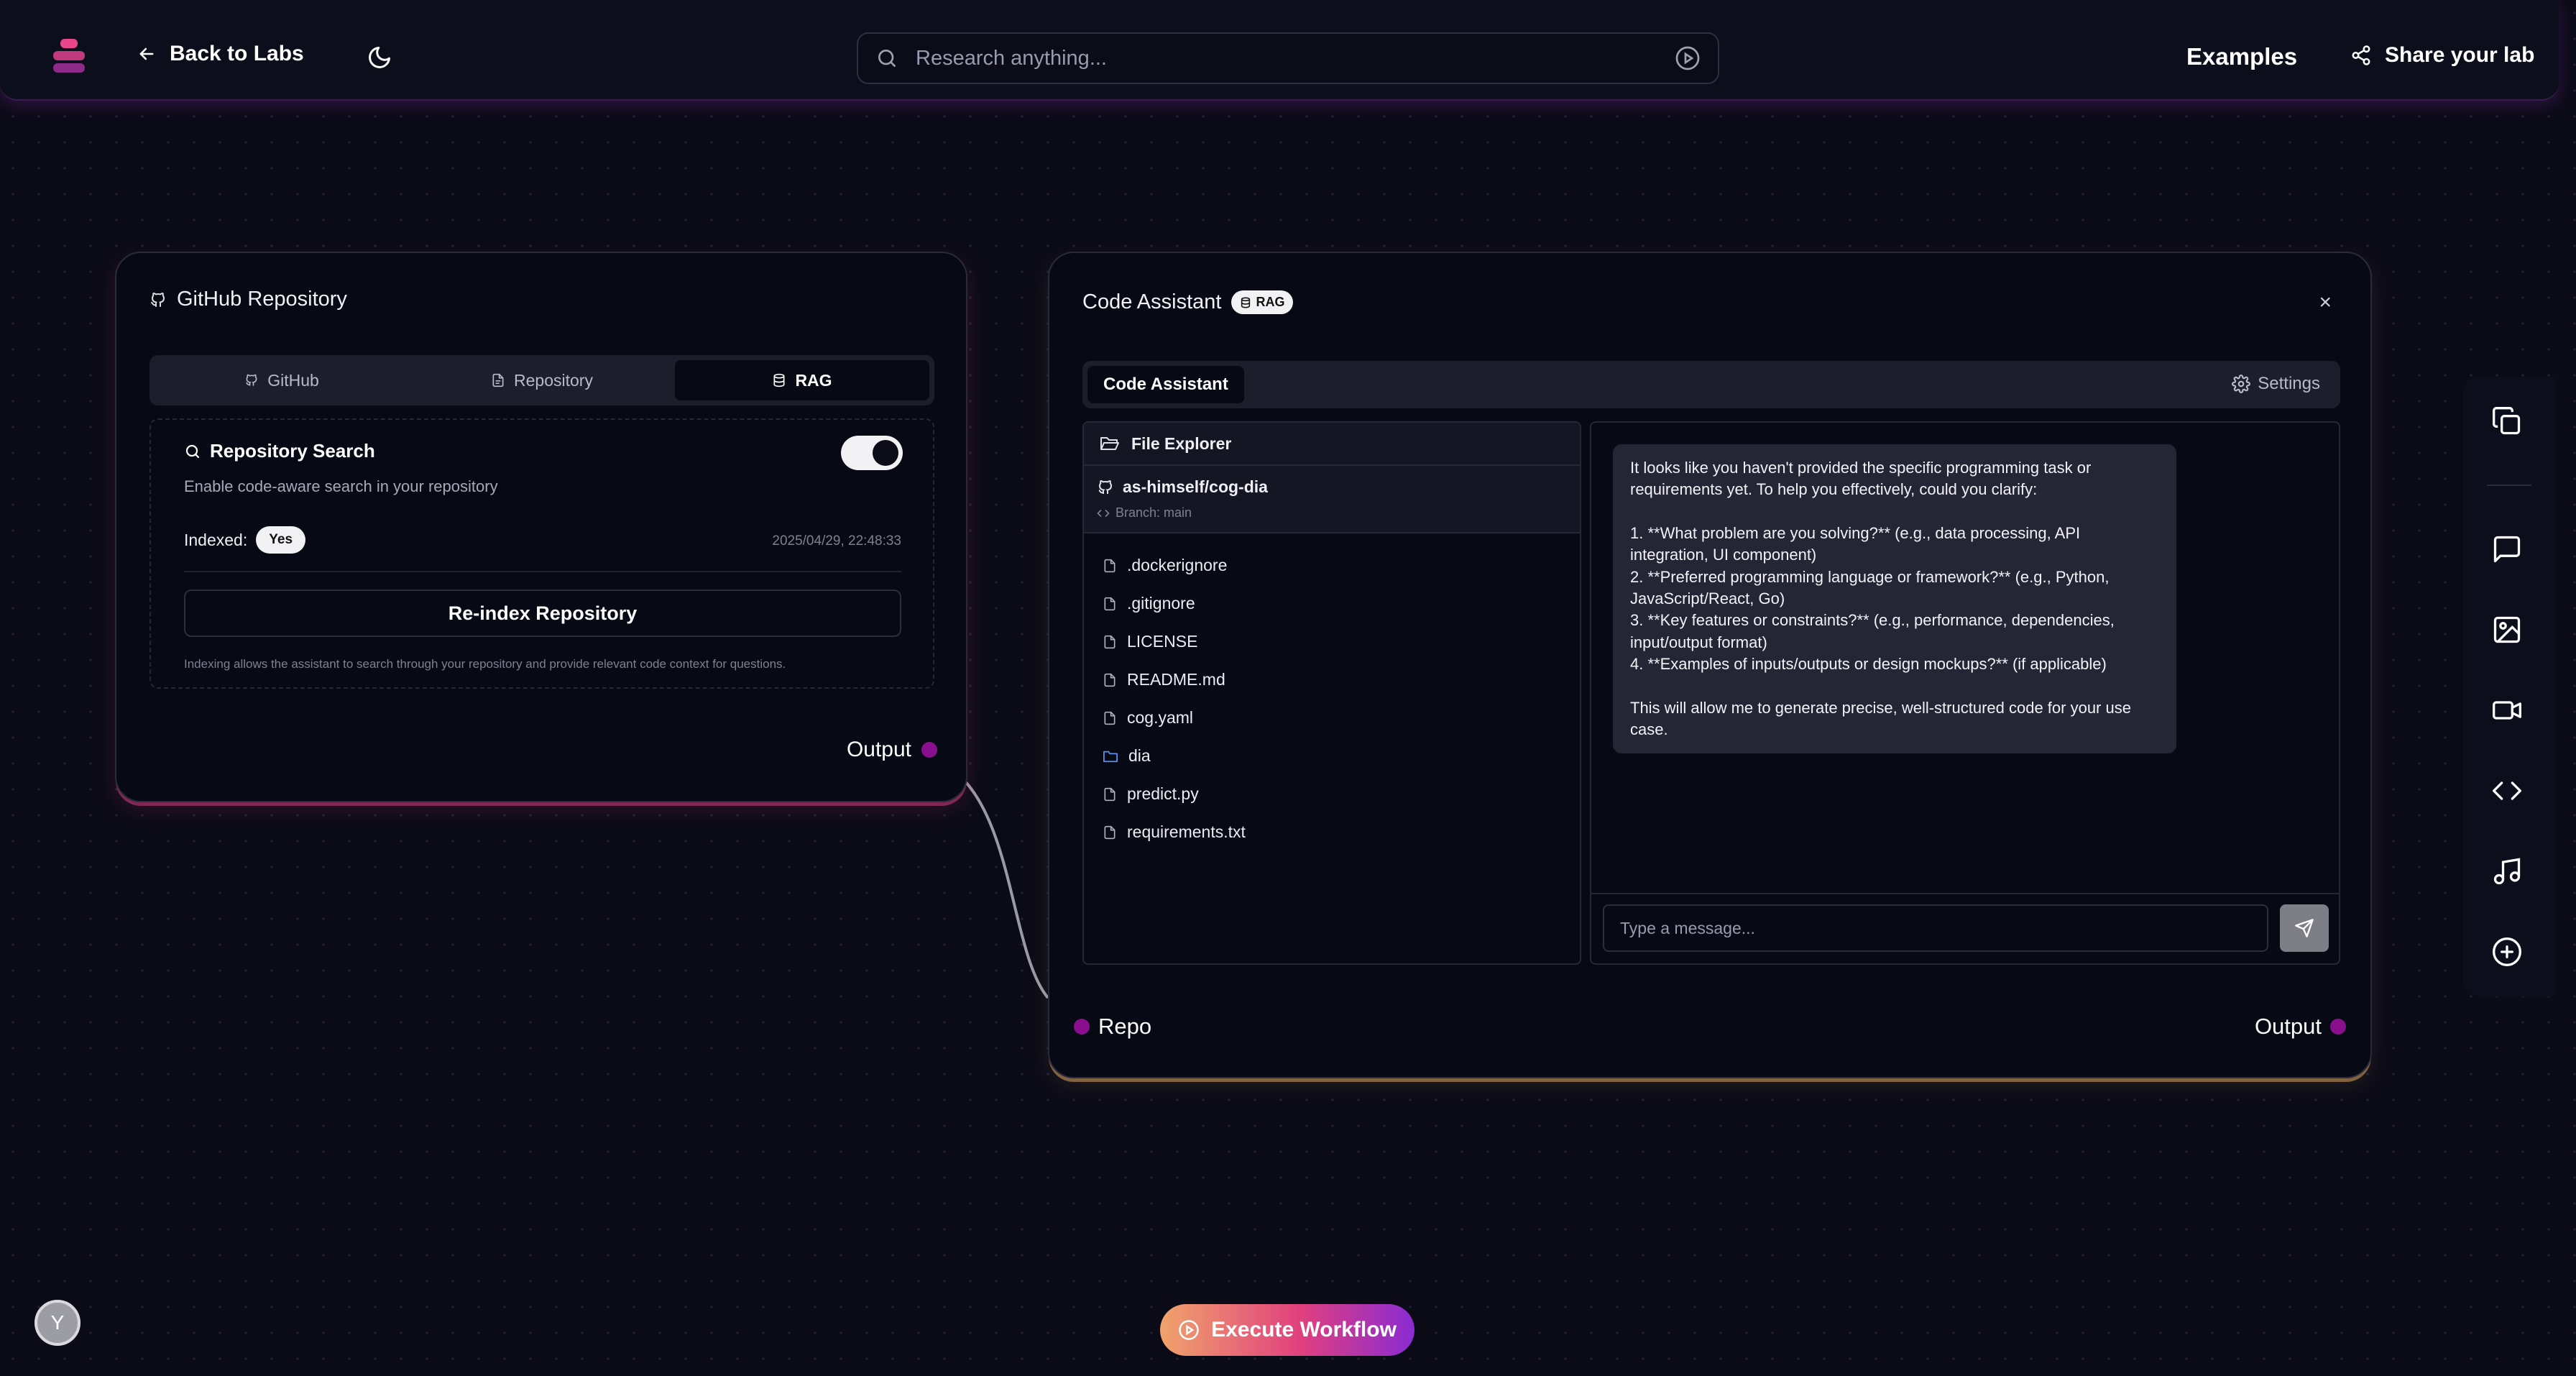 This screenshot has width=2576, height=1376. What do you see at coordinates (1082, 1027) in the screenshot?
I see `input-port-handle` at bounding box center [1082, 1027].